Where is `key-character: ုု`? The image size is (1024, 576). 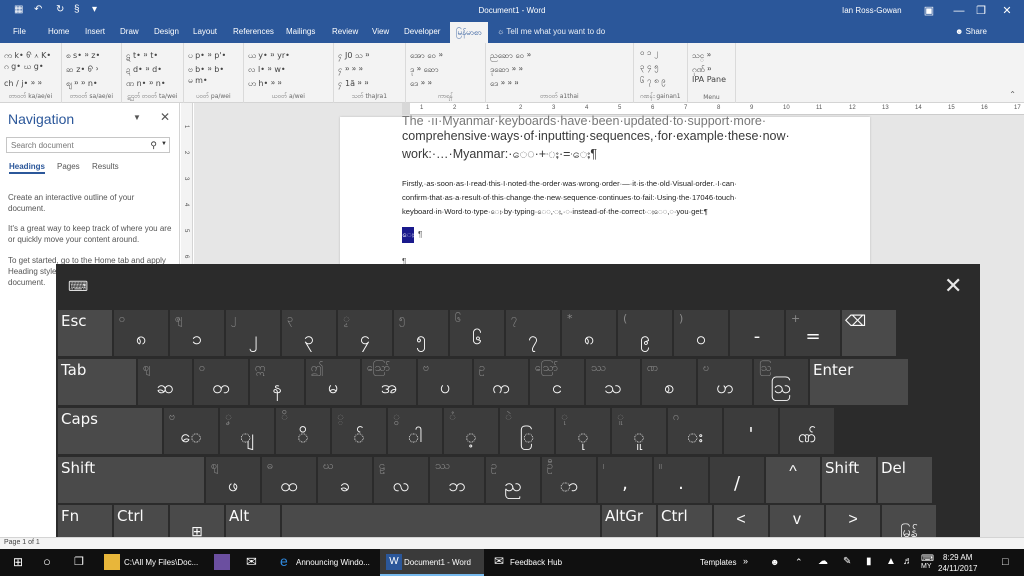 key-character: ုု is located at coordinates (583, 431).